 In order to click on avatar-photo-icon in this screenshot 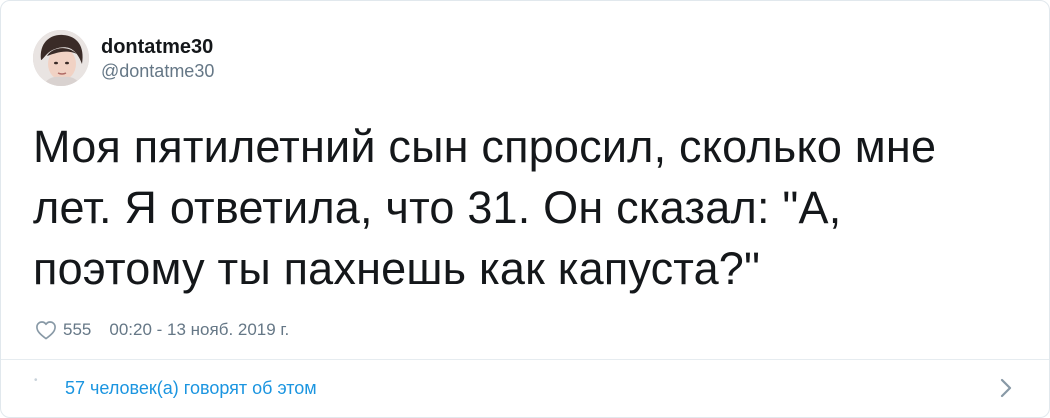, I will do `click(61, 58)`.